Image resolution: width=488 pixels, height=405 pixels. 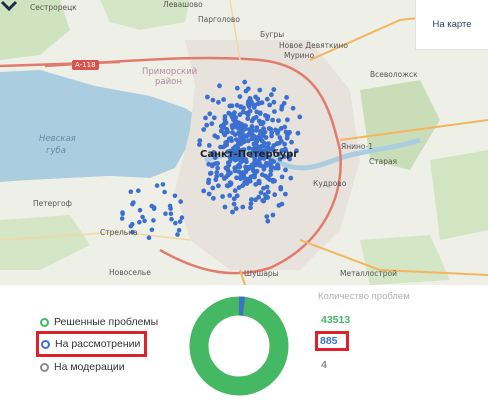 I want to click on map-label-sestroretsk: Сестрорецк, so click(x=53, y=7).